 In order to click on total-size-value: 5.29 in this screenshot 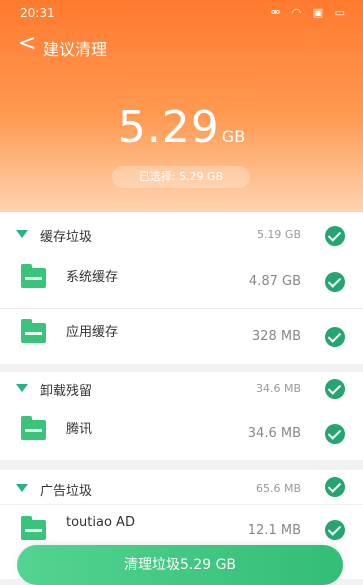, I will do `click(168, 127)`.